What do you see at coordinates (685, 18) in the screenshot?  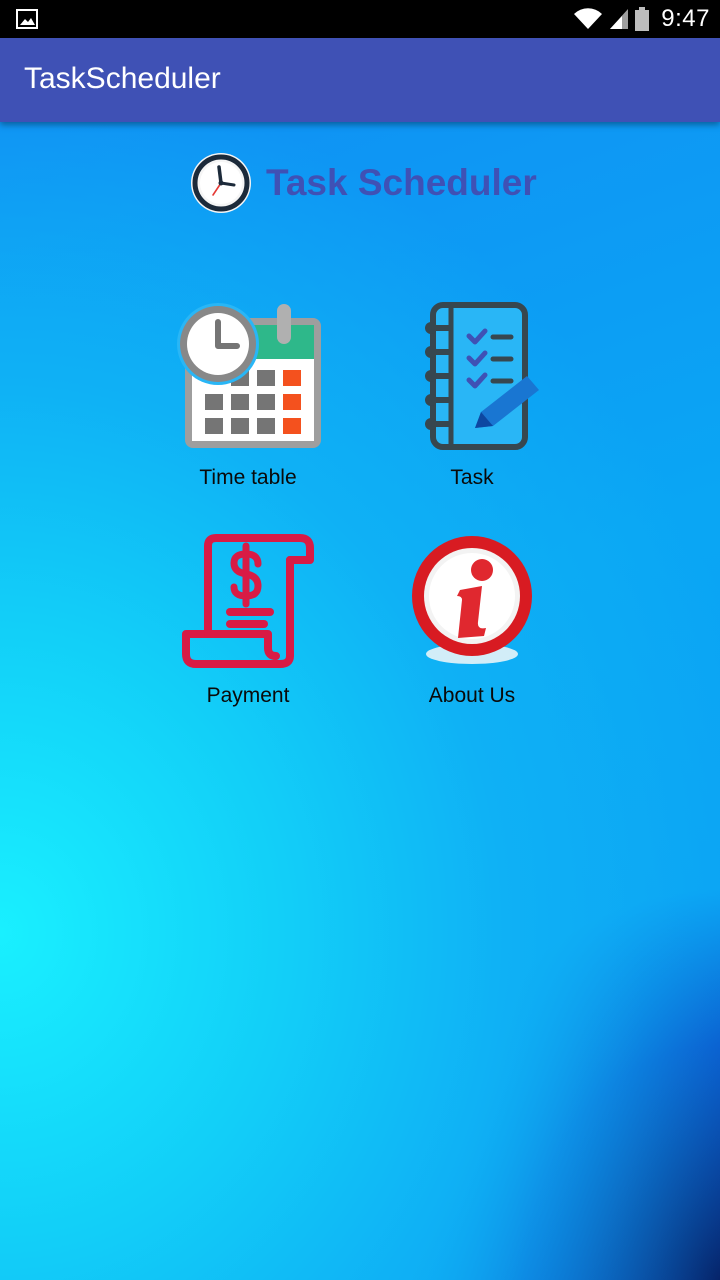 I see `clock-time: 9:47` at bounding box center [685, 18].